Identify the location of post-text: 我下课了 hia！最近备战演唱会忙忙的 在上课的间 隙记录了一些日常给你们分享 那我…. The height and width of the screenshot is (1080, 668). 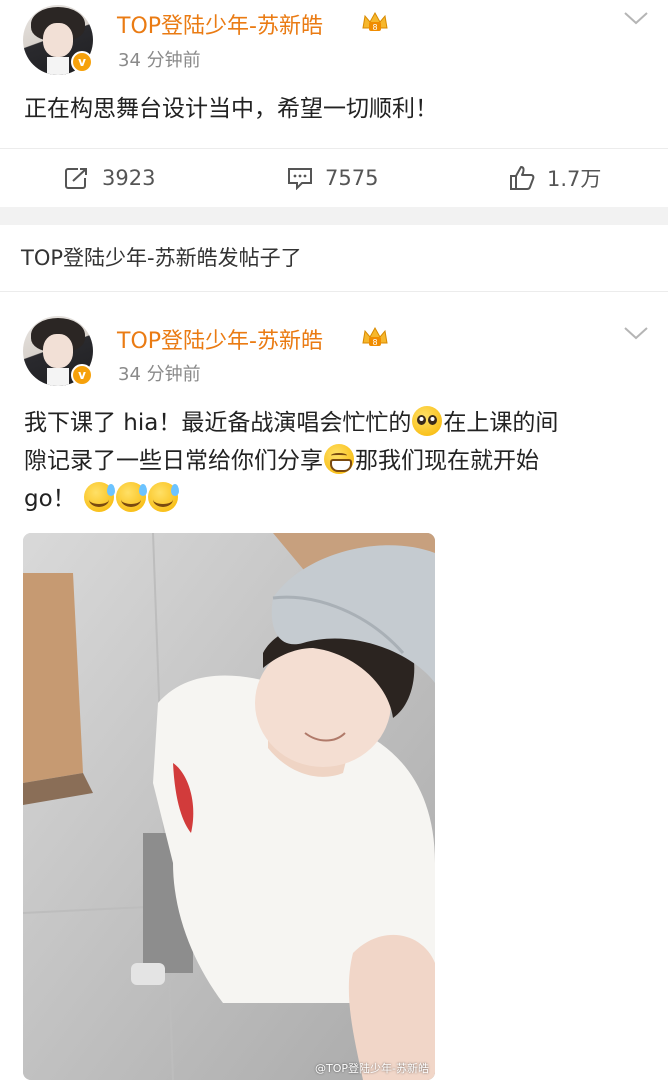
(334, 461).